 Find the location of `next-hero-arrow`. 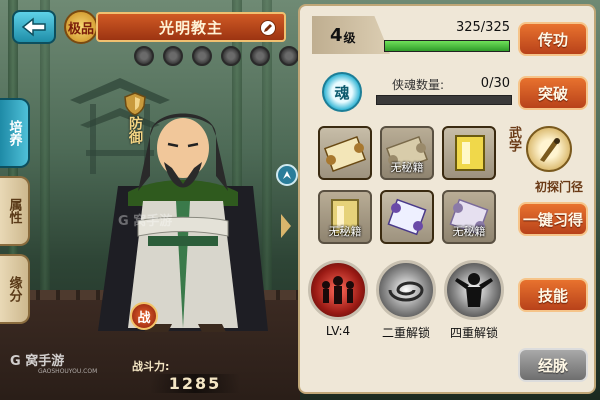

next-hero-arrow is located at coordinates (286, 226).